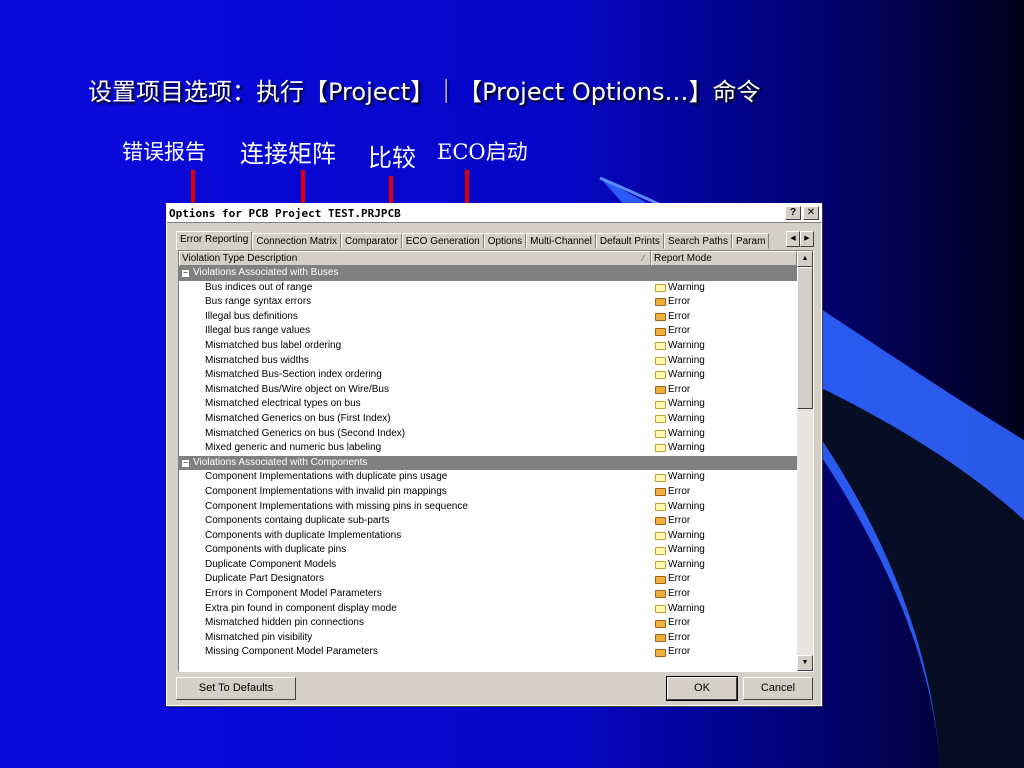 This screenshot has width=1024, height=768. Describe the element at coordinates (496, 565) in the screenshot. I see `list-item: Duplicate Component Models Warning` at that location.